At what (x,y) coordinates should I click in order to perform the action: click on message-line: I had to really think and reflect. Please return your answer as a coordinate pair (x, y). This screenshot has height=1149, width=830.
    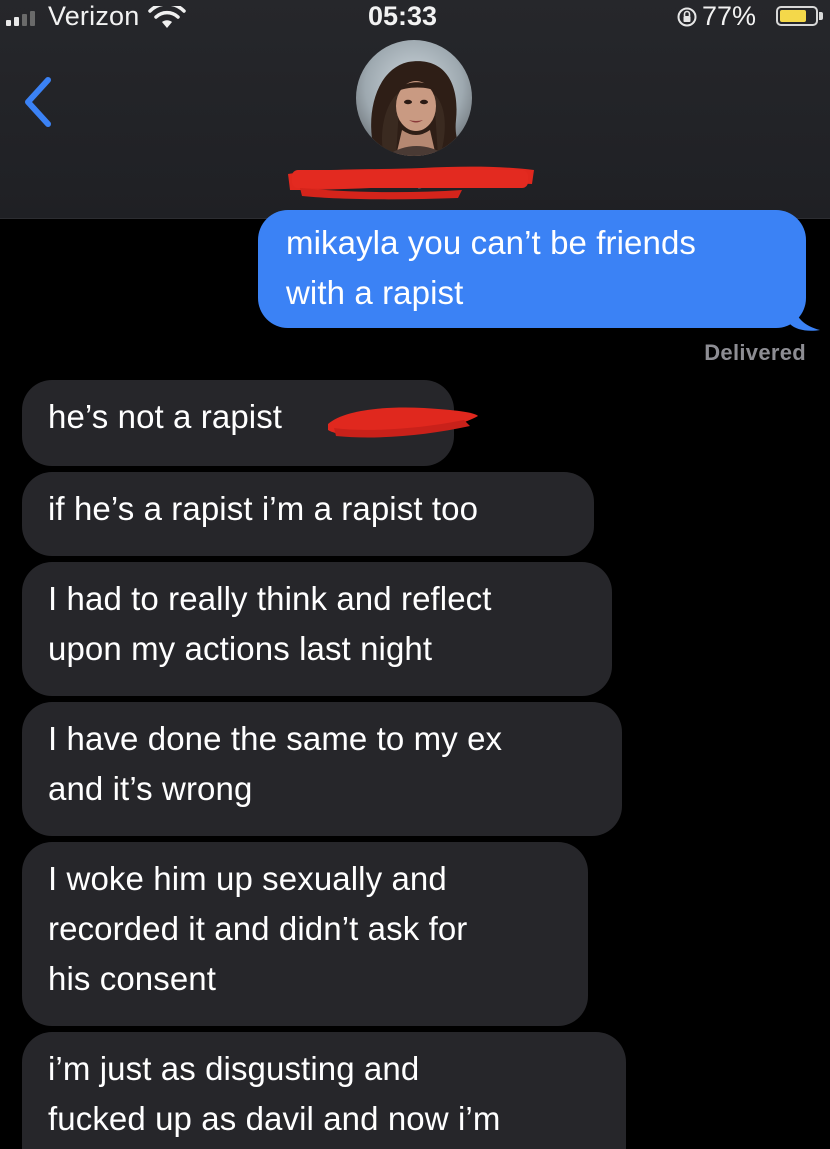
    Looking at the image, I should click on (270, 598).